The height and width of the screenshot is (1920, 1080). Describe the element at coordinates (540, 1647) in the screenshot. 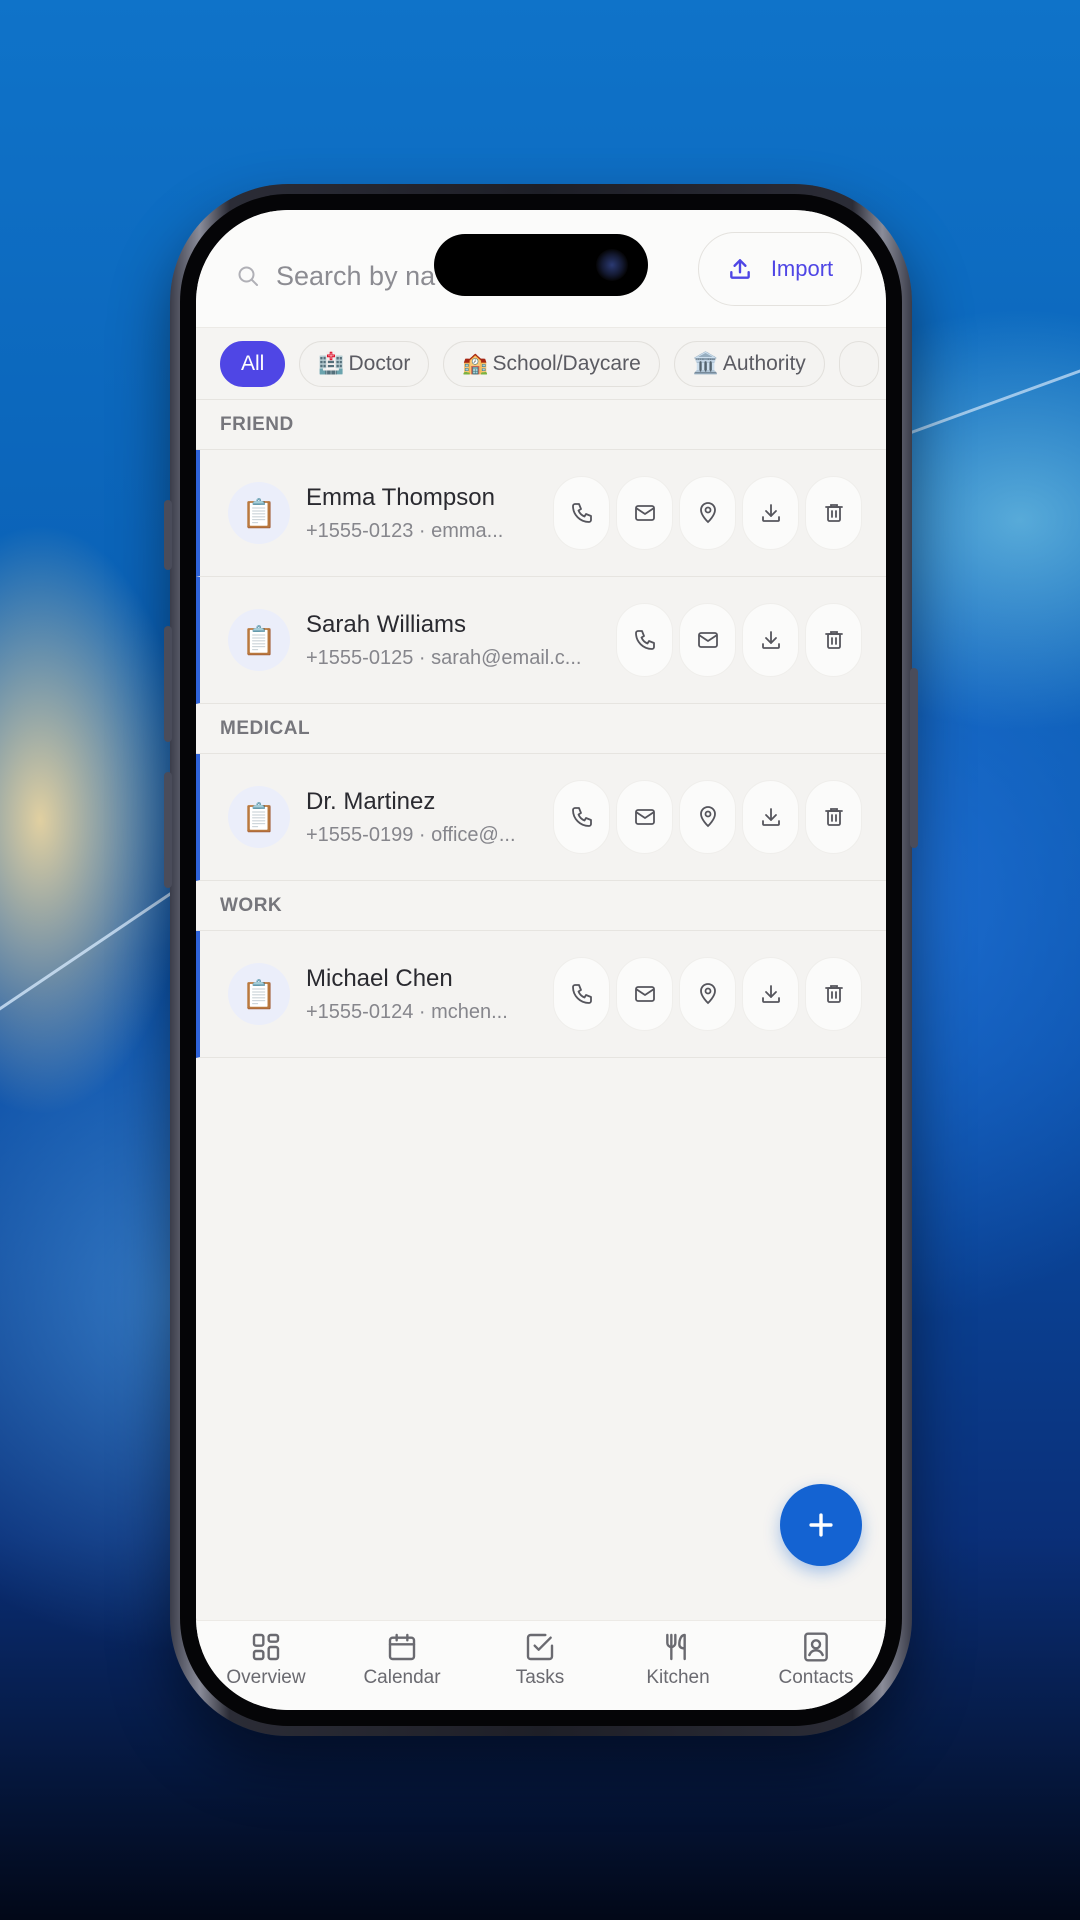

I see `check-square-icon` at that location.